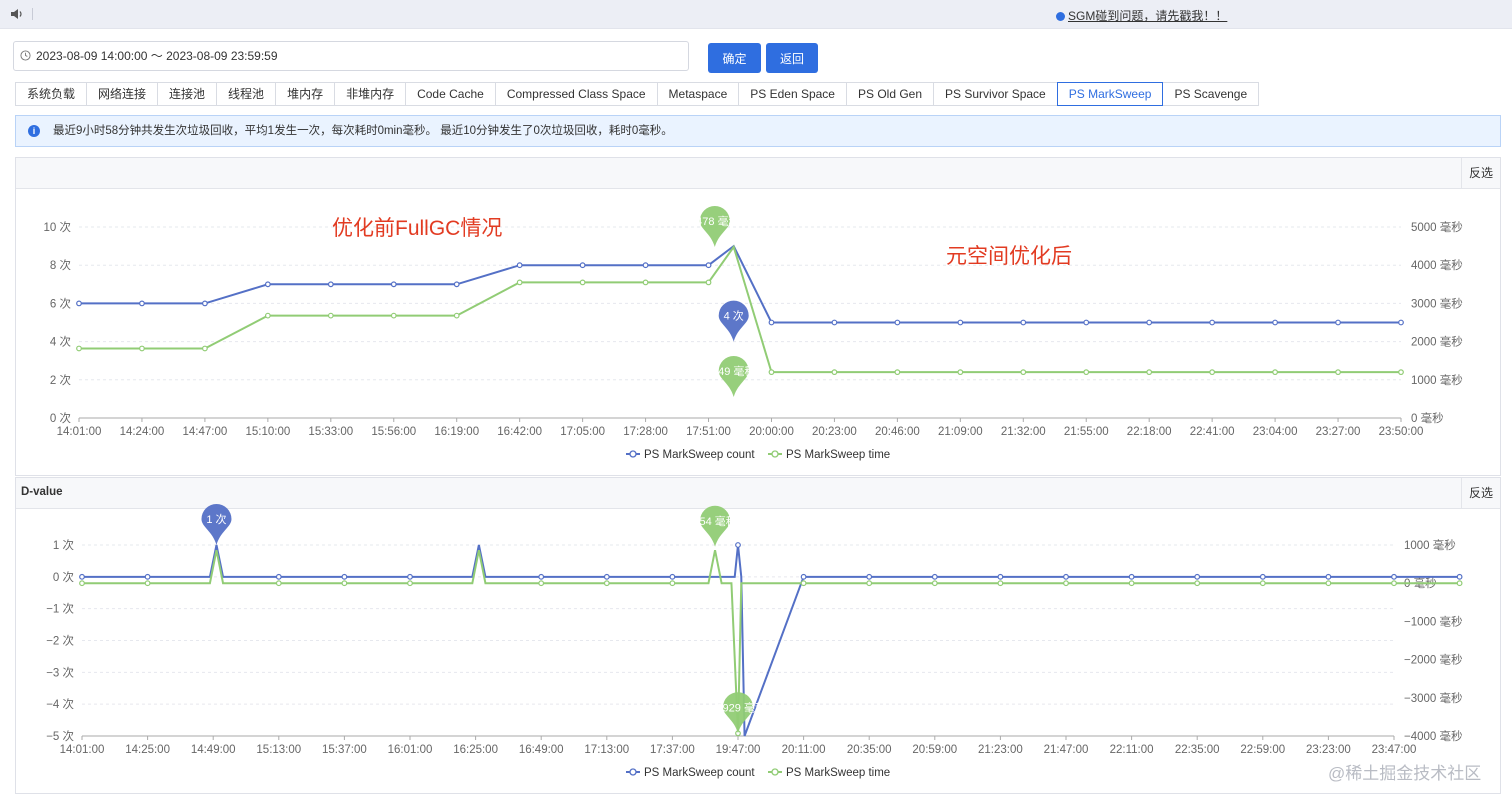  What do you see at coordinates (834, 432) in the screenshot?
I see `x-tick-label: 20:23:00` at bounding box center [834, 432].